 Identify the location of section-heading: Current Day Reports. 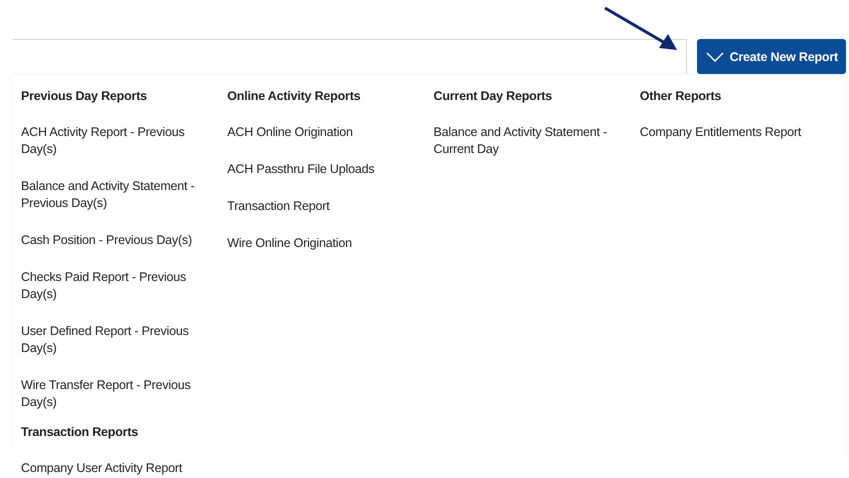
(493, 96).